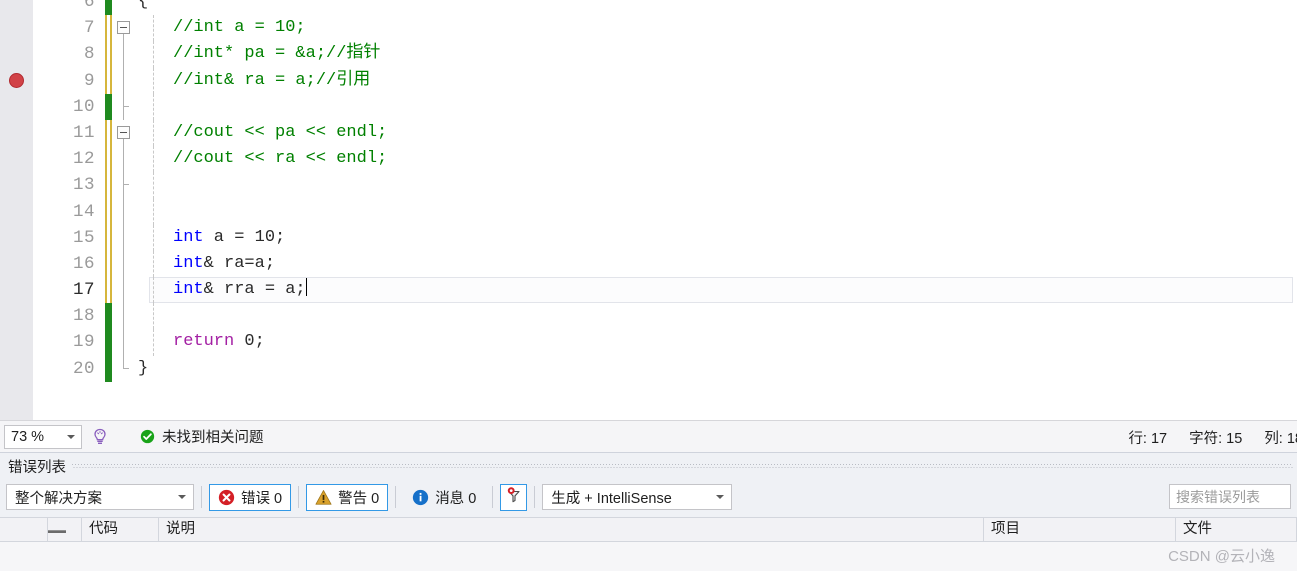  What do you see at coordinates (276, 54) in the screenshot?
I see `code-text: //int* pa = &a;//指针` at bounding box center [276, 54].